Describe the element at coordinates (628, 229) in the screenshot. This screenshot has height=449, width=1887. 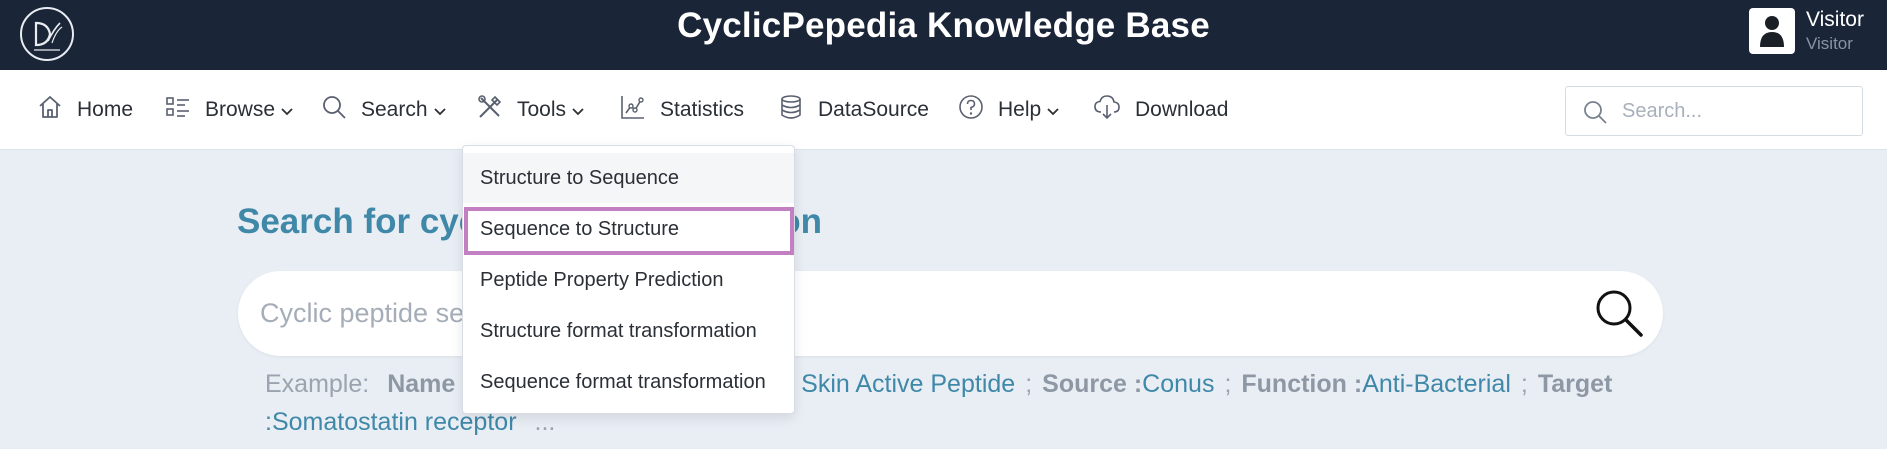
I see `menu-item-sequence-to-structure: Sequence to Structure` at that location.